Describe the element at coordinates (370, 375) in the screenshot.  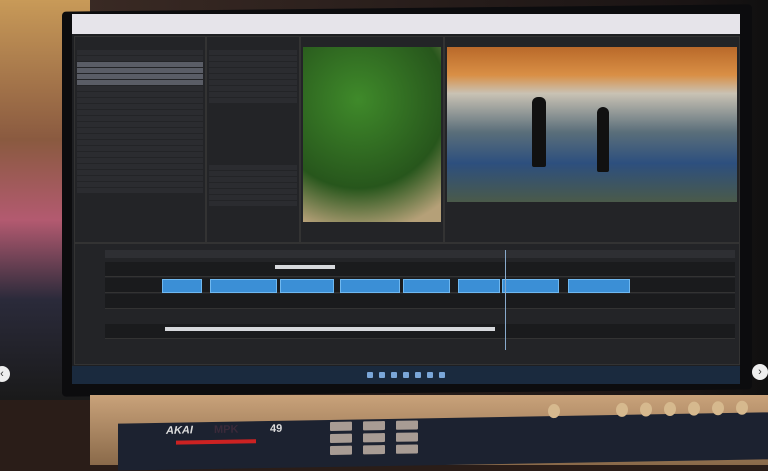
I see `start-icon` at that location.